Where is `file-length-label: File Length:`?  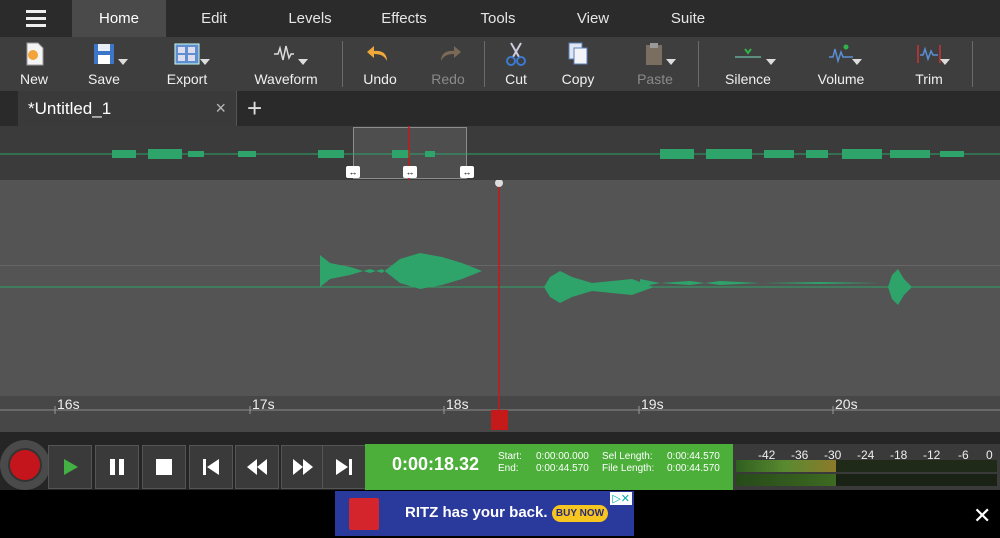
file-length-label: File Length: is located at coordinates (628, 468).